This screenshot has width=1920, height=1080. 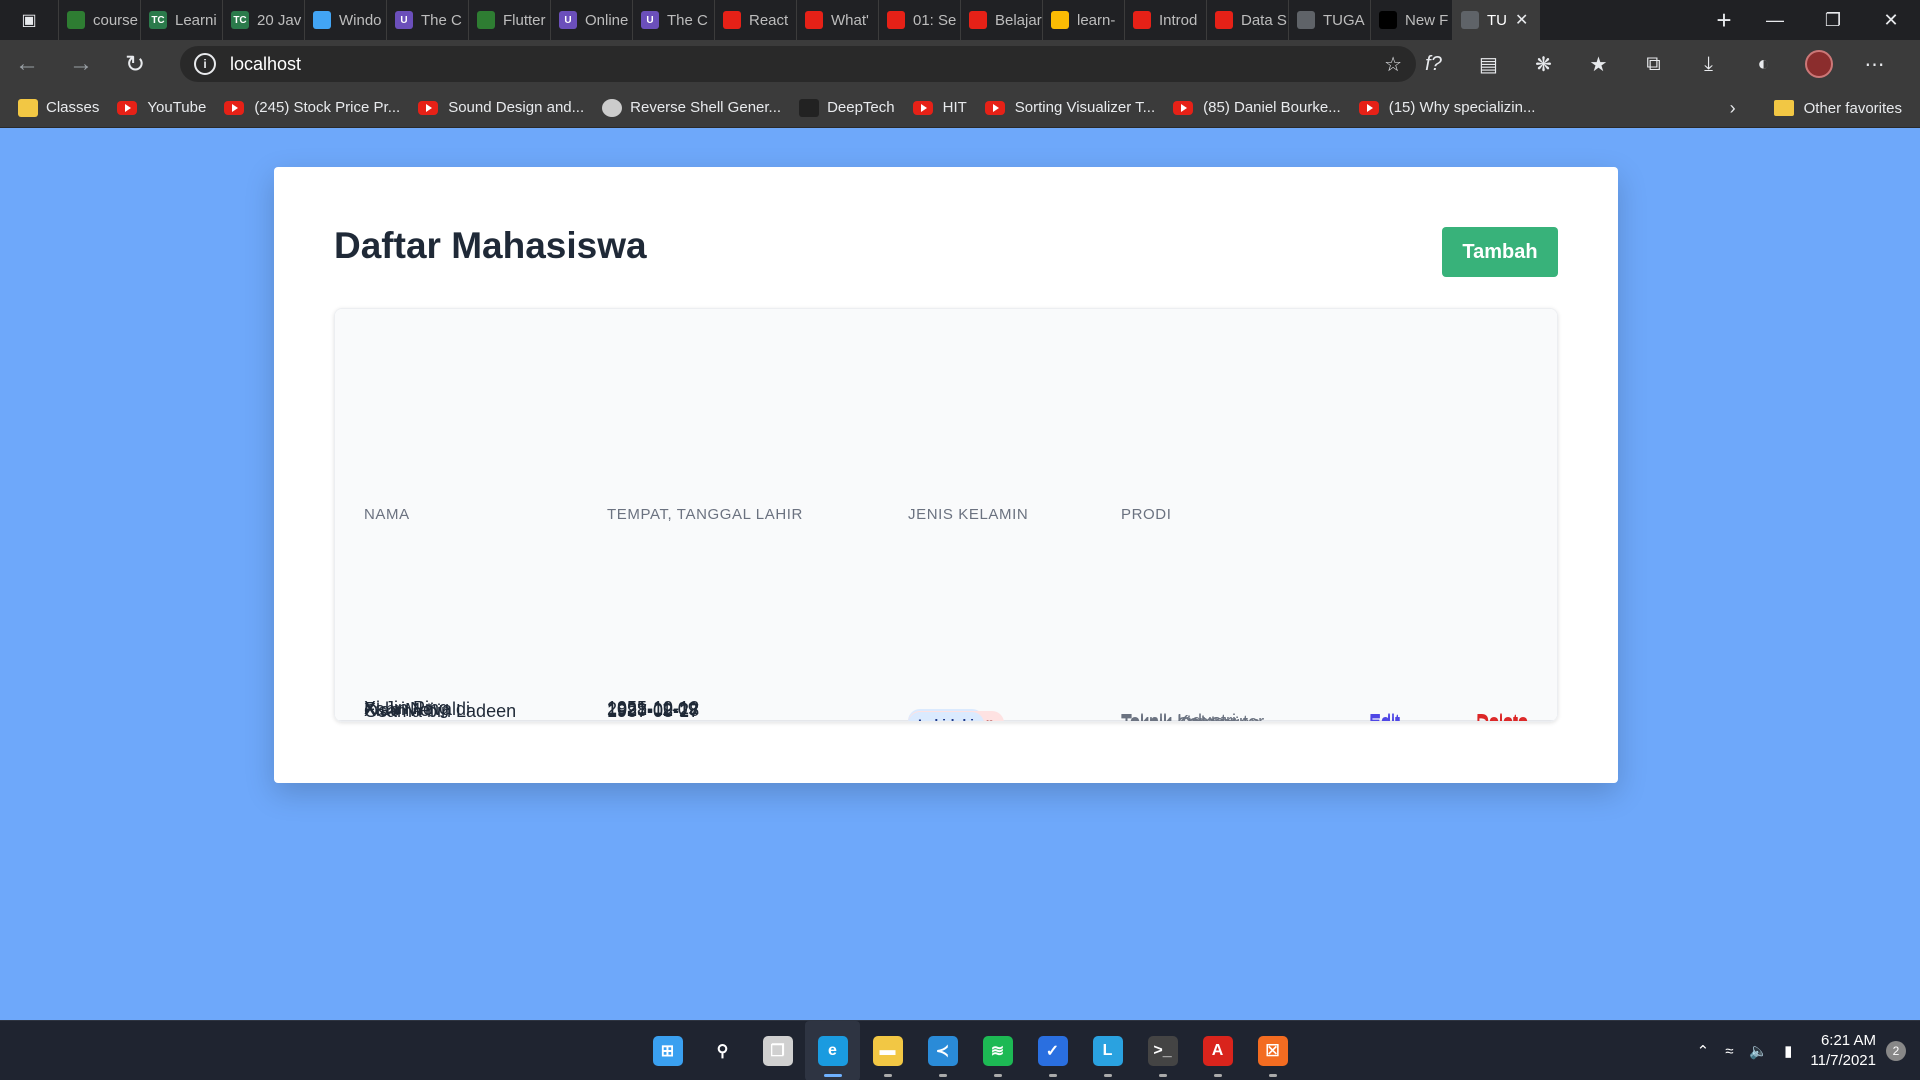 I want to click on taskbar-app: ≺, so click(x=942, y=1050).